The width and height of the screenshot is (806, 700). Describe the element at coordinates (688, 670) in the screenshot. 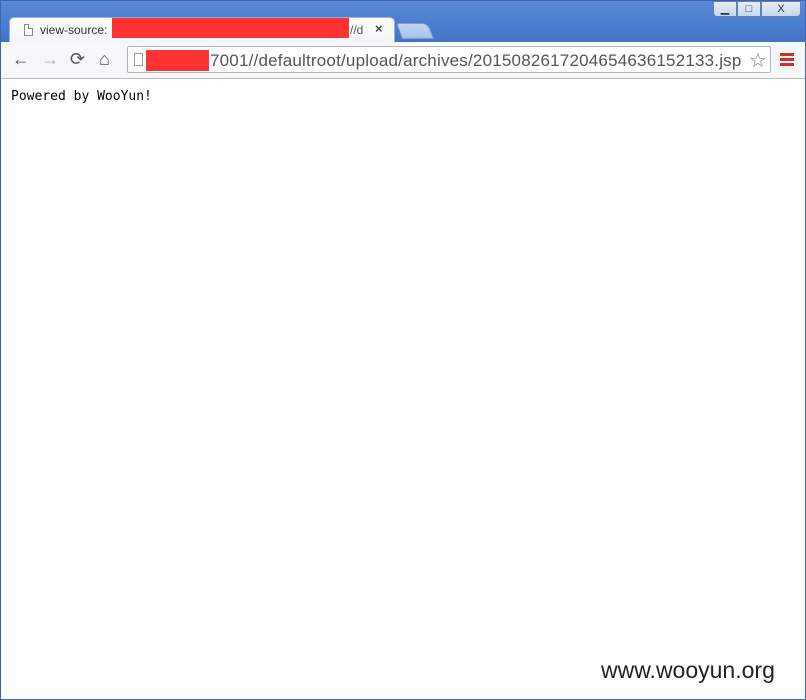

I see `watermark: www.wooyun.org` at that location.